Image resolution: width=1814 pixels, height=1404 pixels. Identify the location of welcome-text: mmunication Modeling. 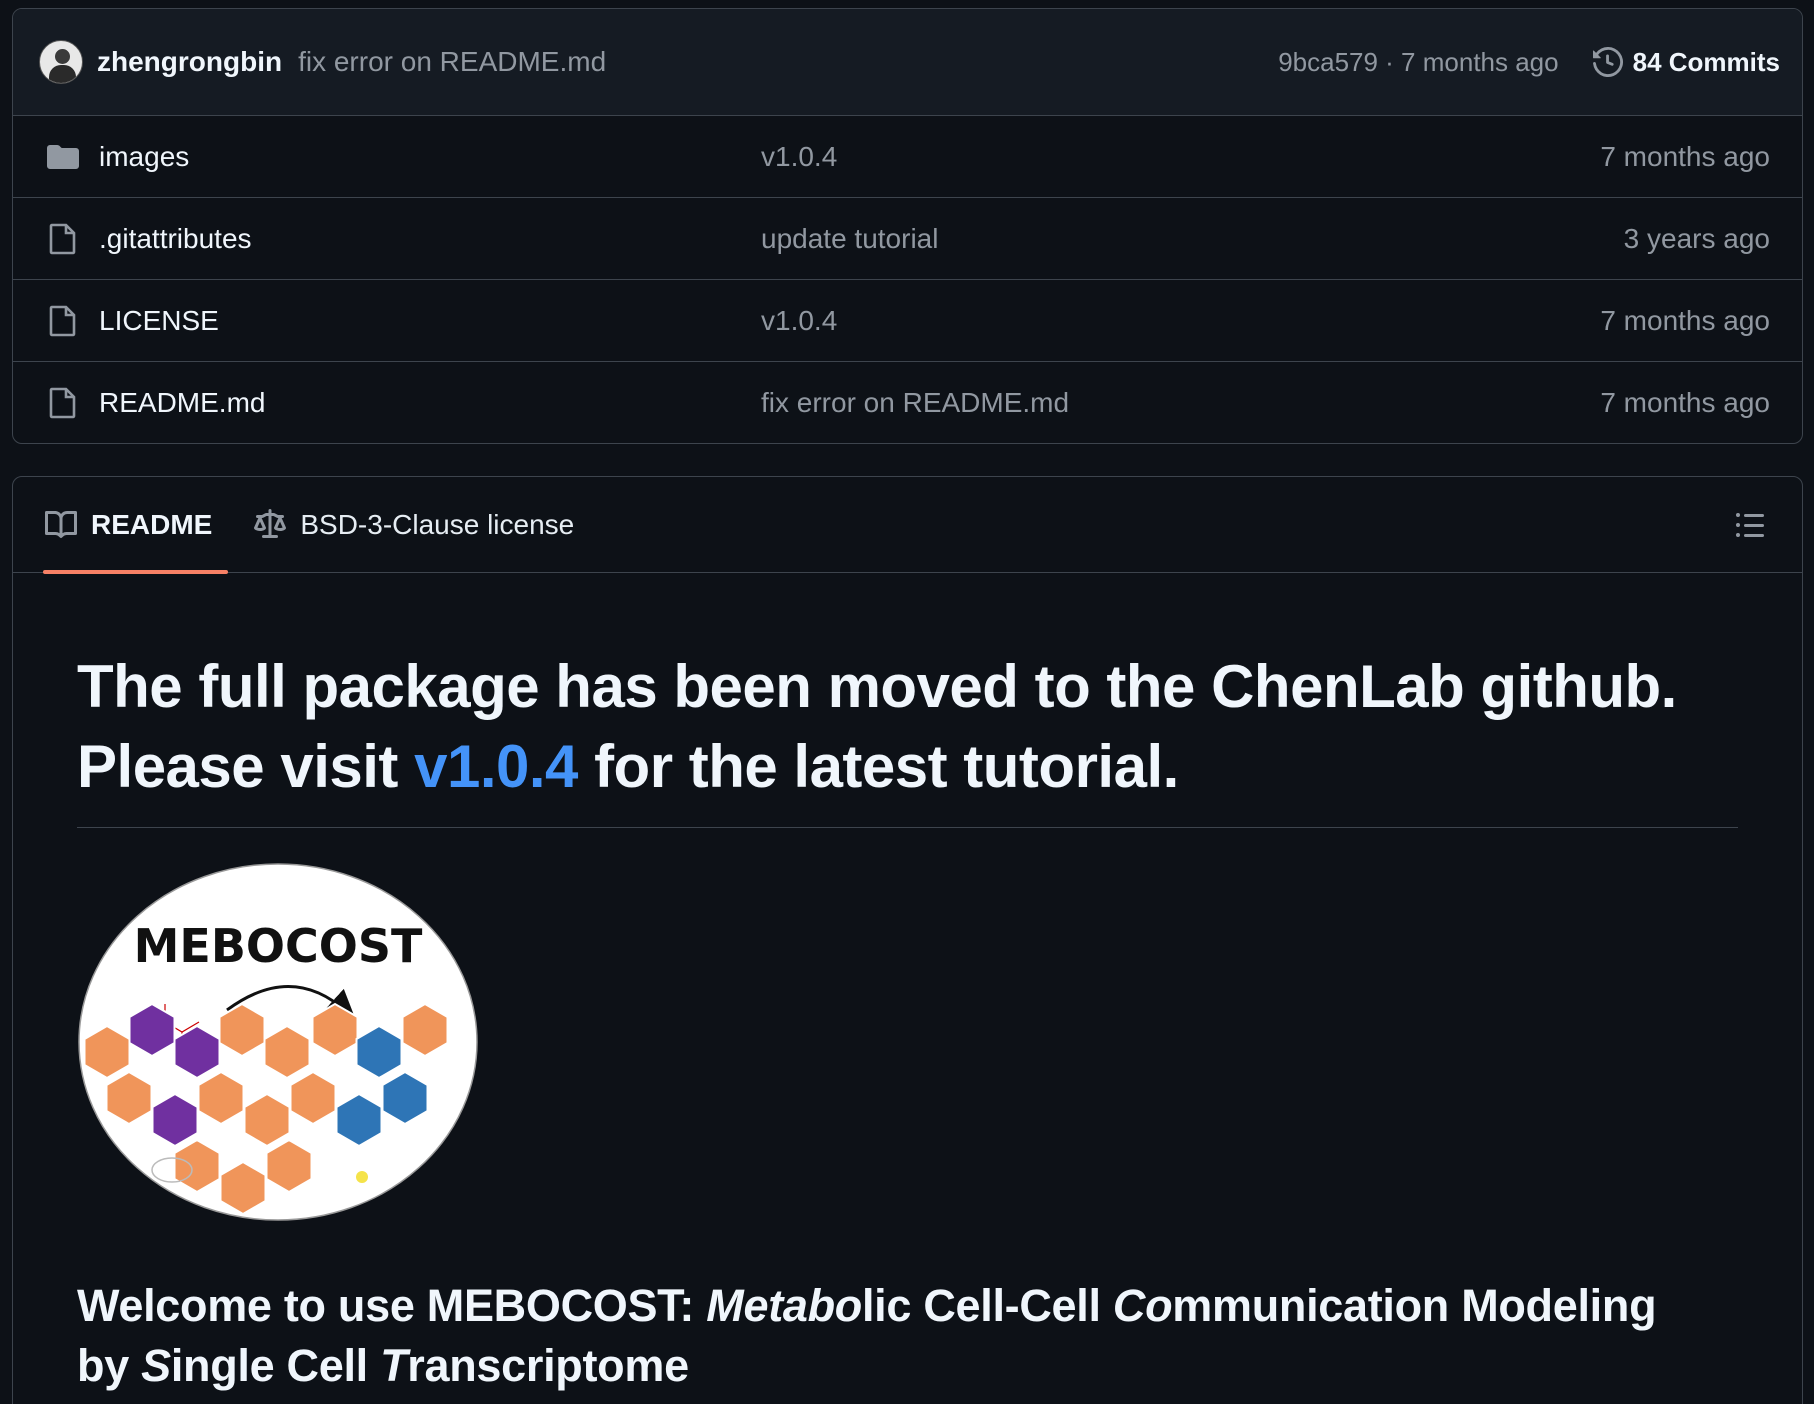
(1414, 1305).